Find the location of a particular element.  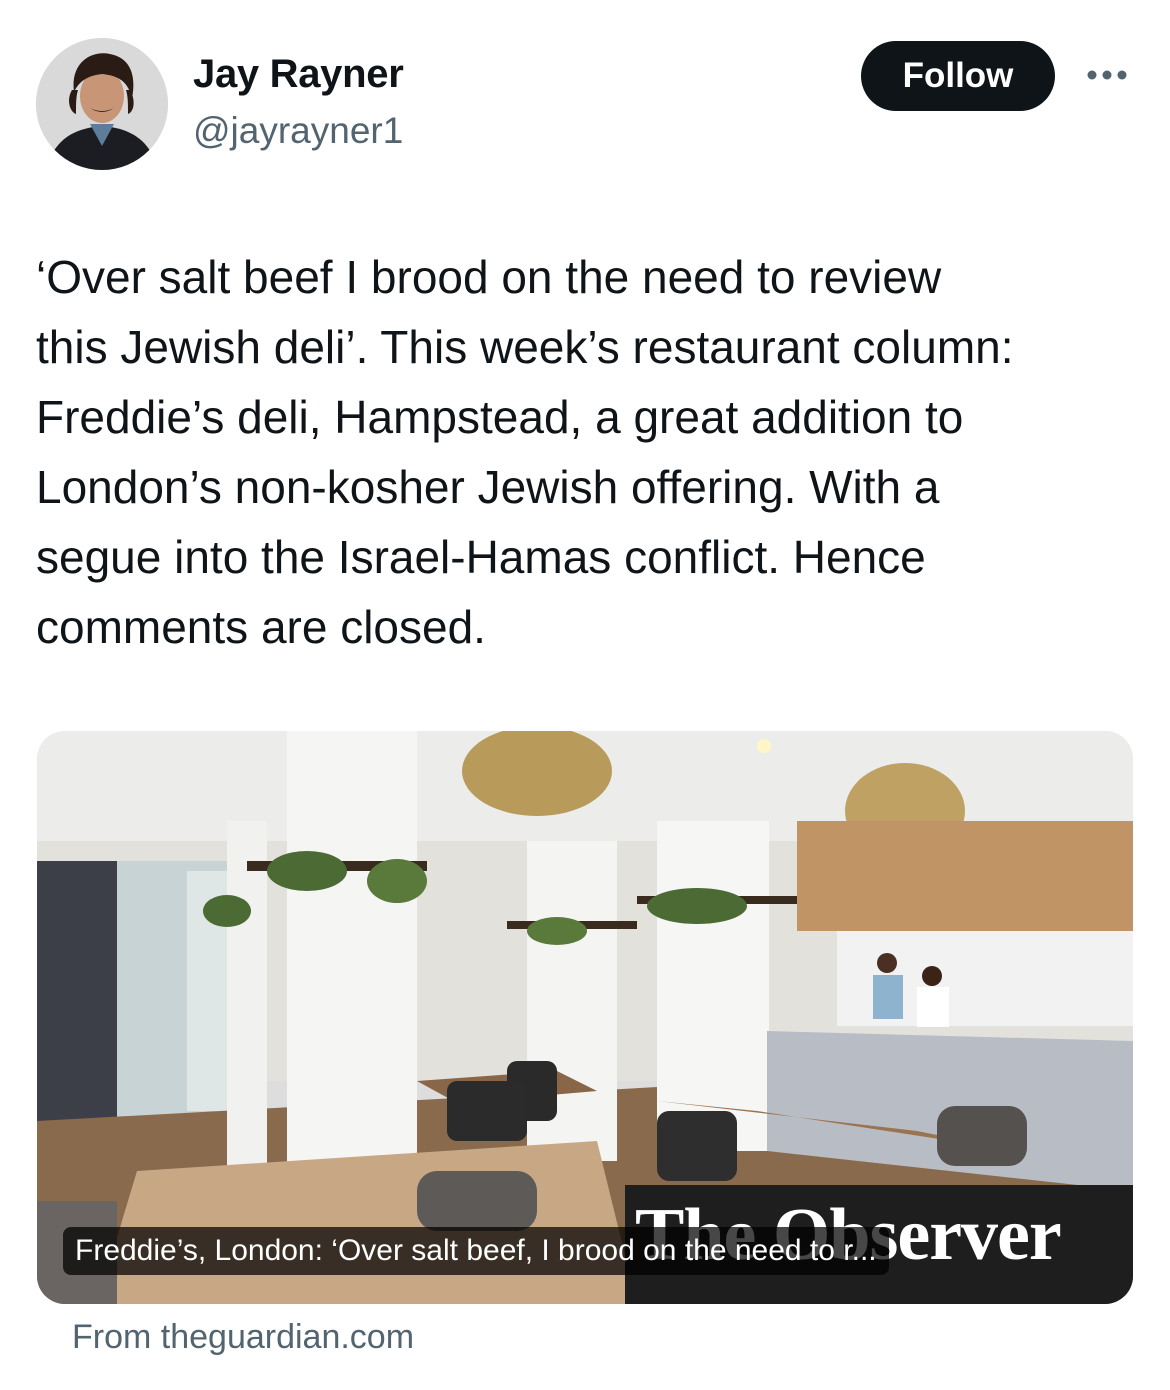

author-handle: @jayrayner1 is located at coordinates (298, 131).